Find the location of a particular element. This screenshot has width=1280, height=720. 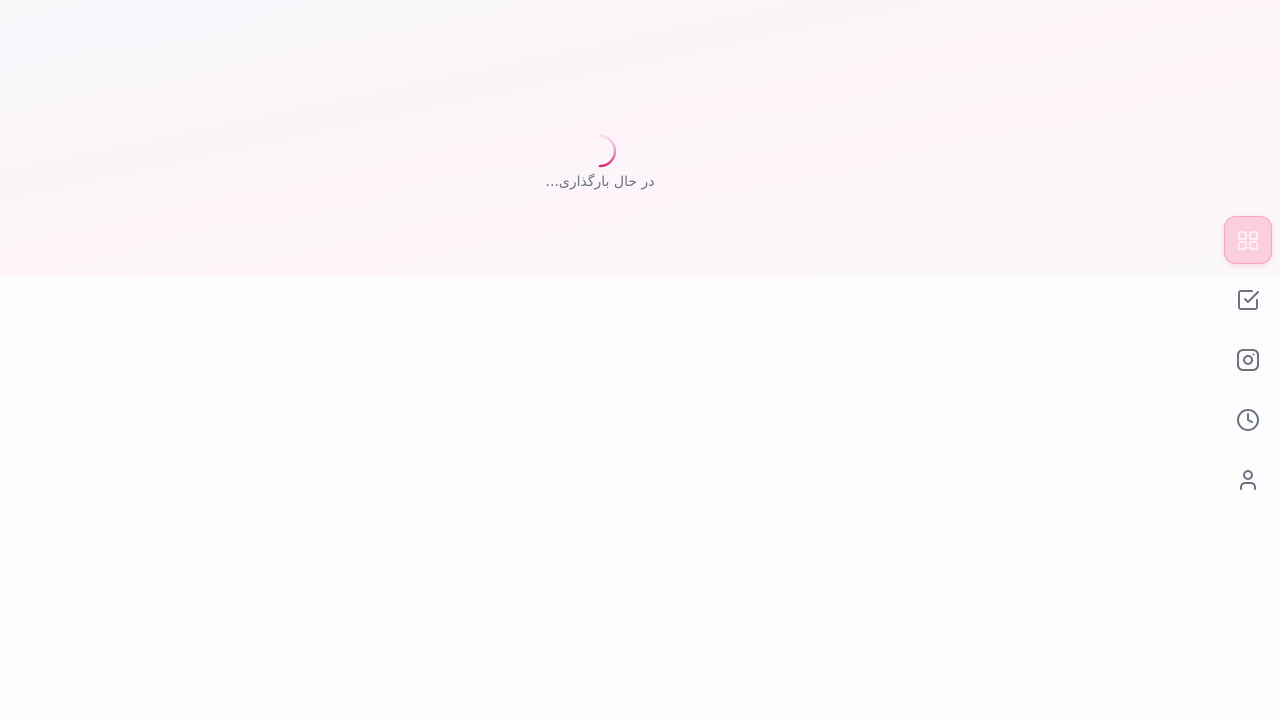

user-profile-icon is located at coordinates (1248, 480).